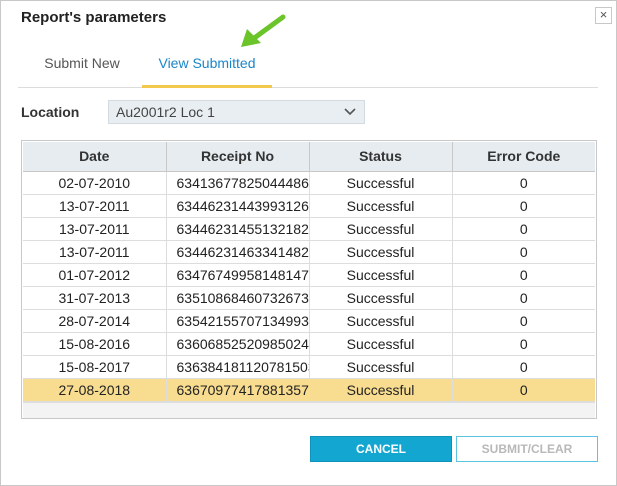 The image size is (617, 486). I want to click on table-row: 15-08-2016 636068525209850248 Successful 0, so click(309, 344).